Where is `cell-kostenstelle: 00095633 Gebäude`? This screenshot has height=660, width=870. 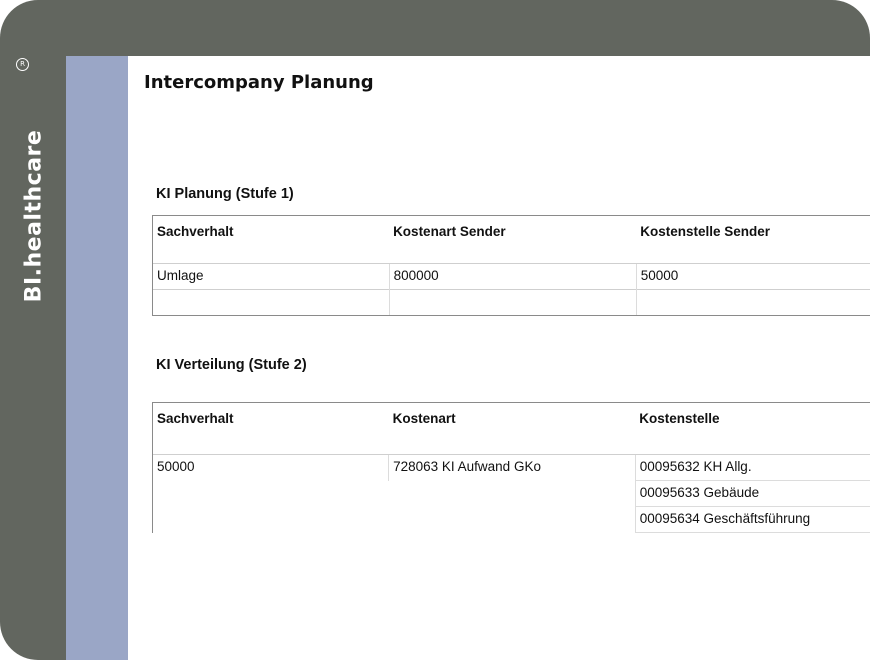
cell-kostenstelle: 00095633 Gebäude is located at coordinates (752, 493).